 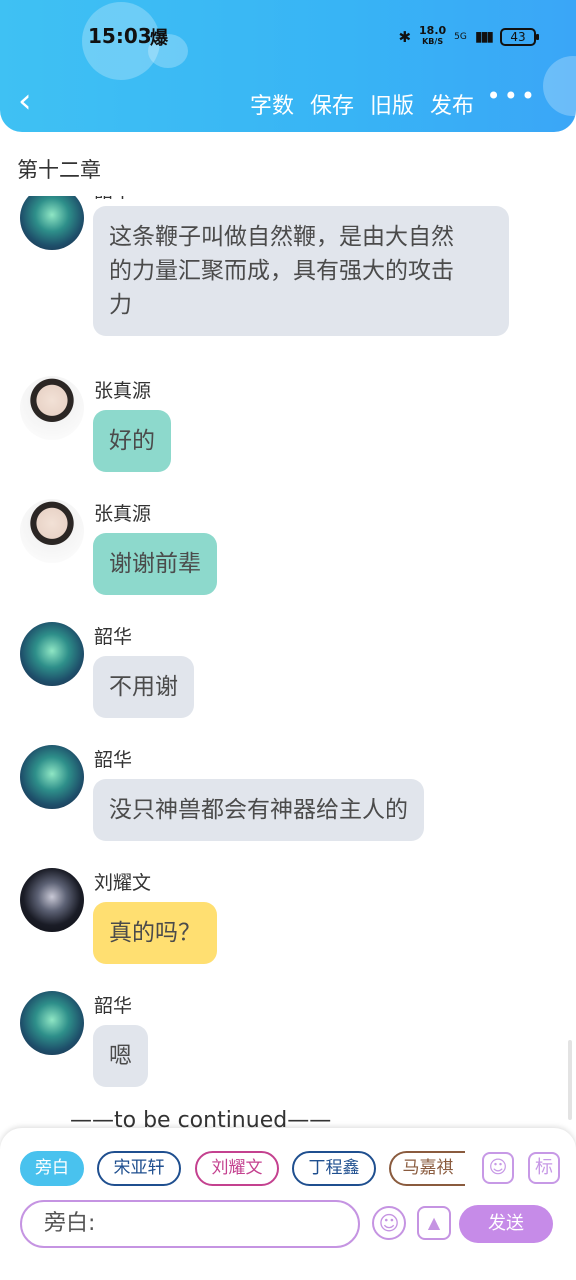 I want to click on role-chip: 丁程鑫, so click(x=334, y=1168).